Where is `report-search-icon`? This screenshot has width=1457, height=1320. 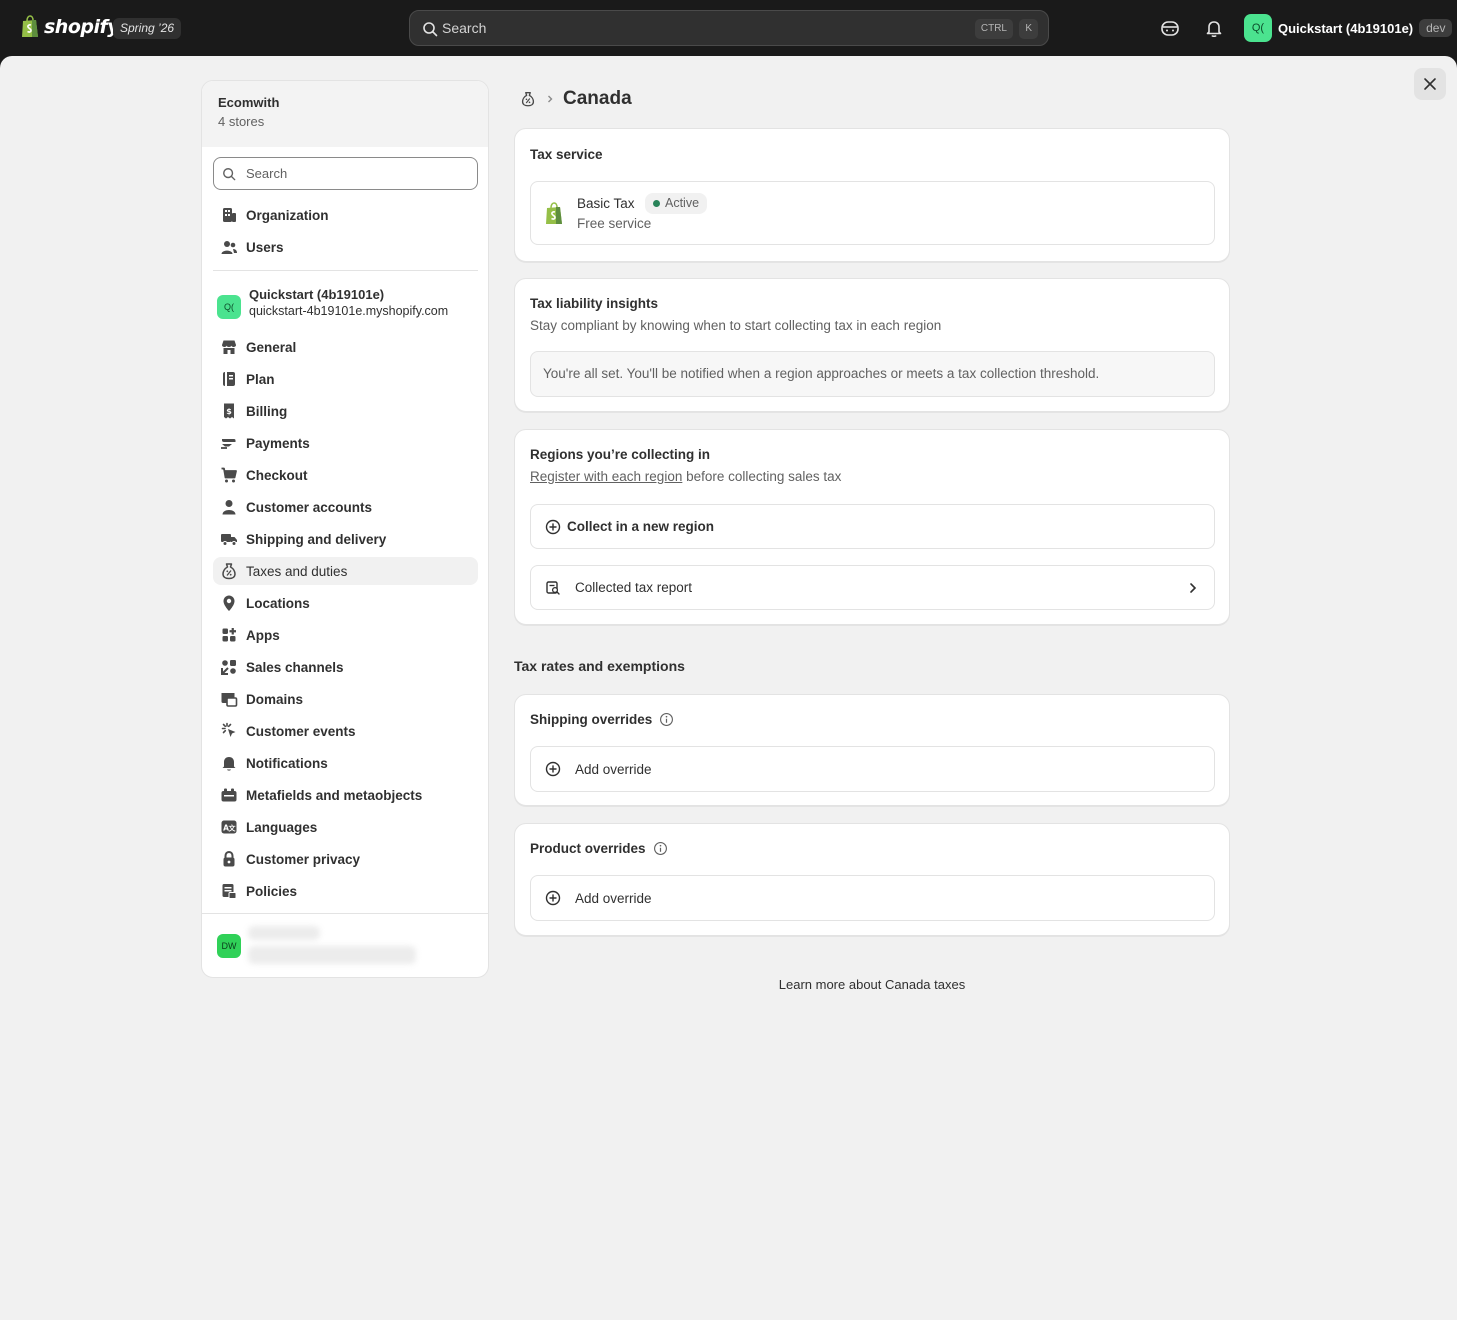 report-search-icon is located at coordinates (553, 588).